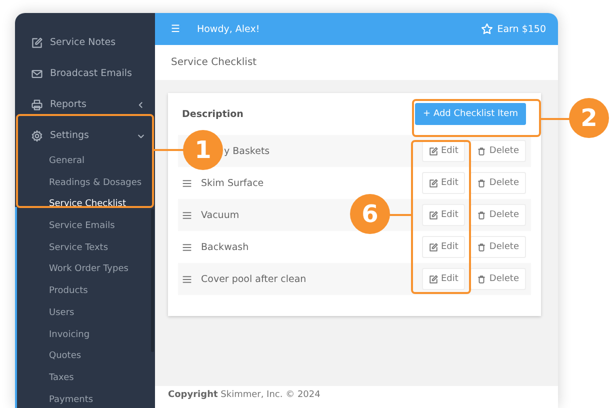 The image size is (613, 408). What do you see at coordinates (61, 313) in the screenshot?
I see `sidebar-subitem: Users` at bounding box center [61, 313].